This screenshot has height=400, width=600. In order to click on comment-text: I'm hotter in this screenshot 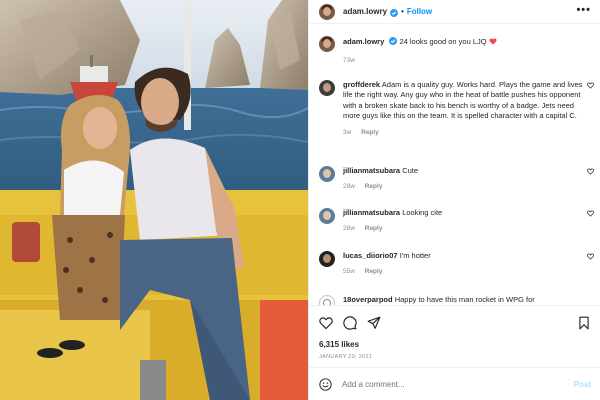, I will do `click(415, 255)`.